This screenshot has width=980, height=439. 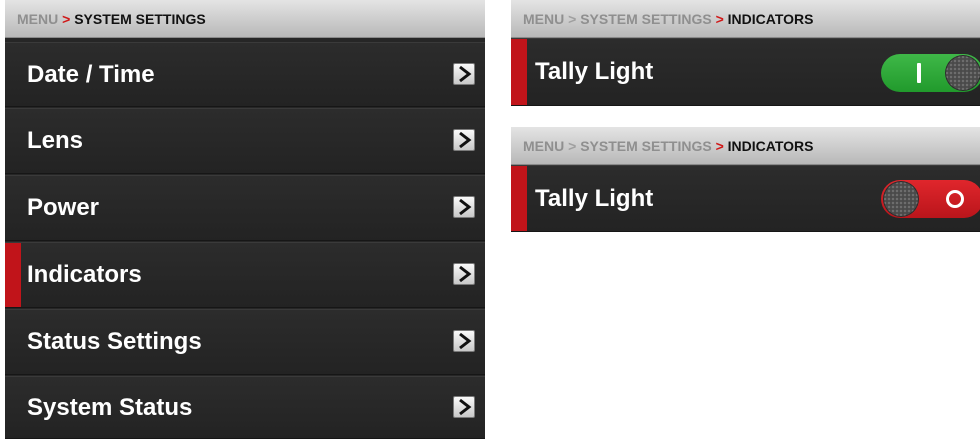 I want to click on menu-item-lens: Lens, so click(x=245, y=141).